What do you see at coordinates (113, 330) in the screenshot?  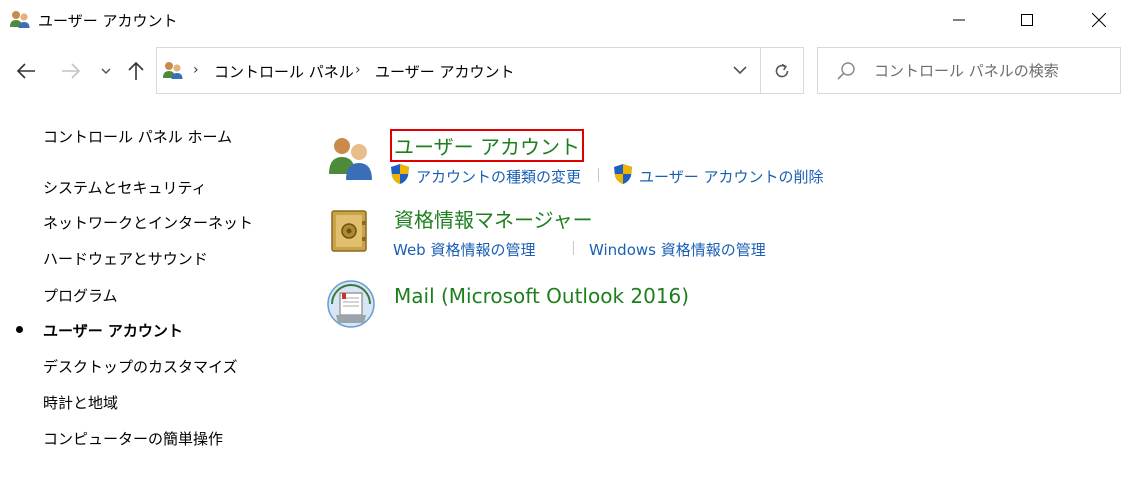 I see `sidebar-item-user-accounts: ユーザー アカウント` at bounding box center [113, 330].